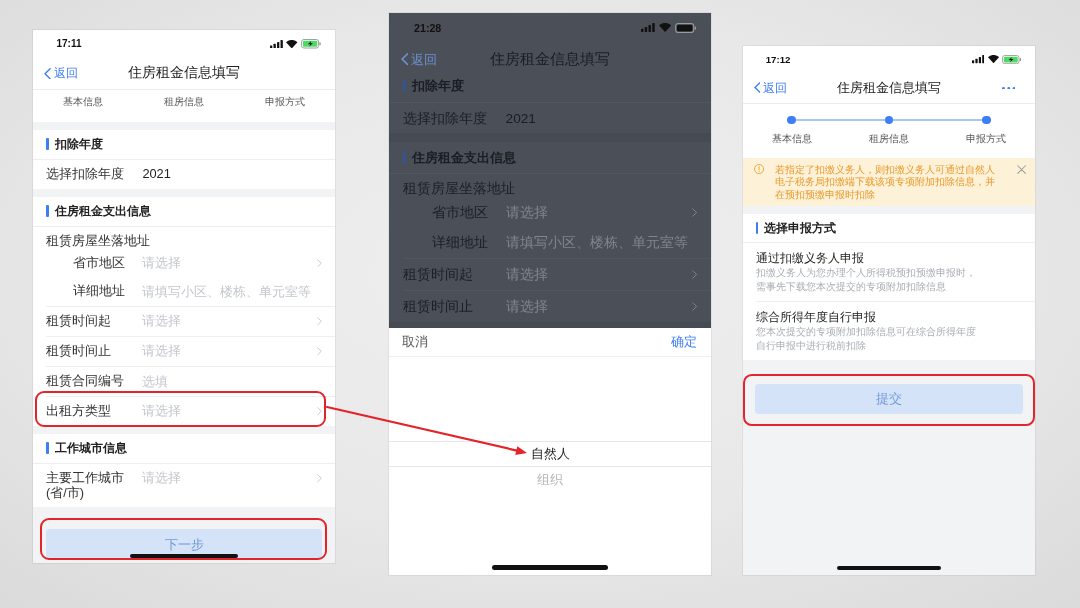  Describe the element at coordinates (78, 321) in the screenshot. I see `field-label: 租赁时间起` at that location.